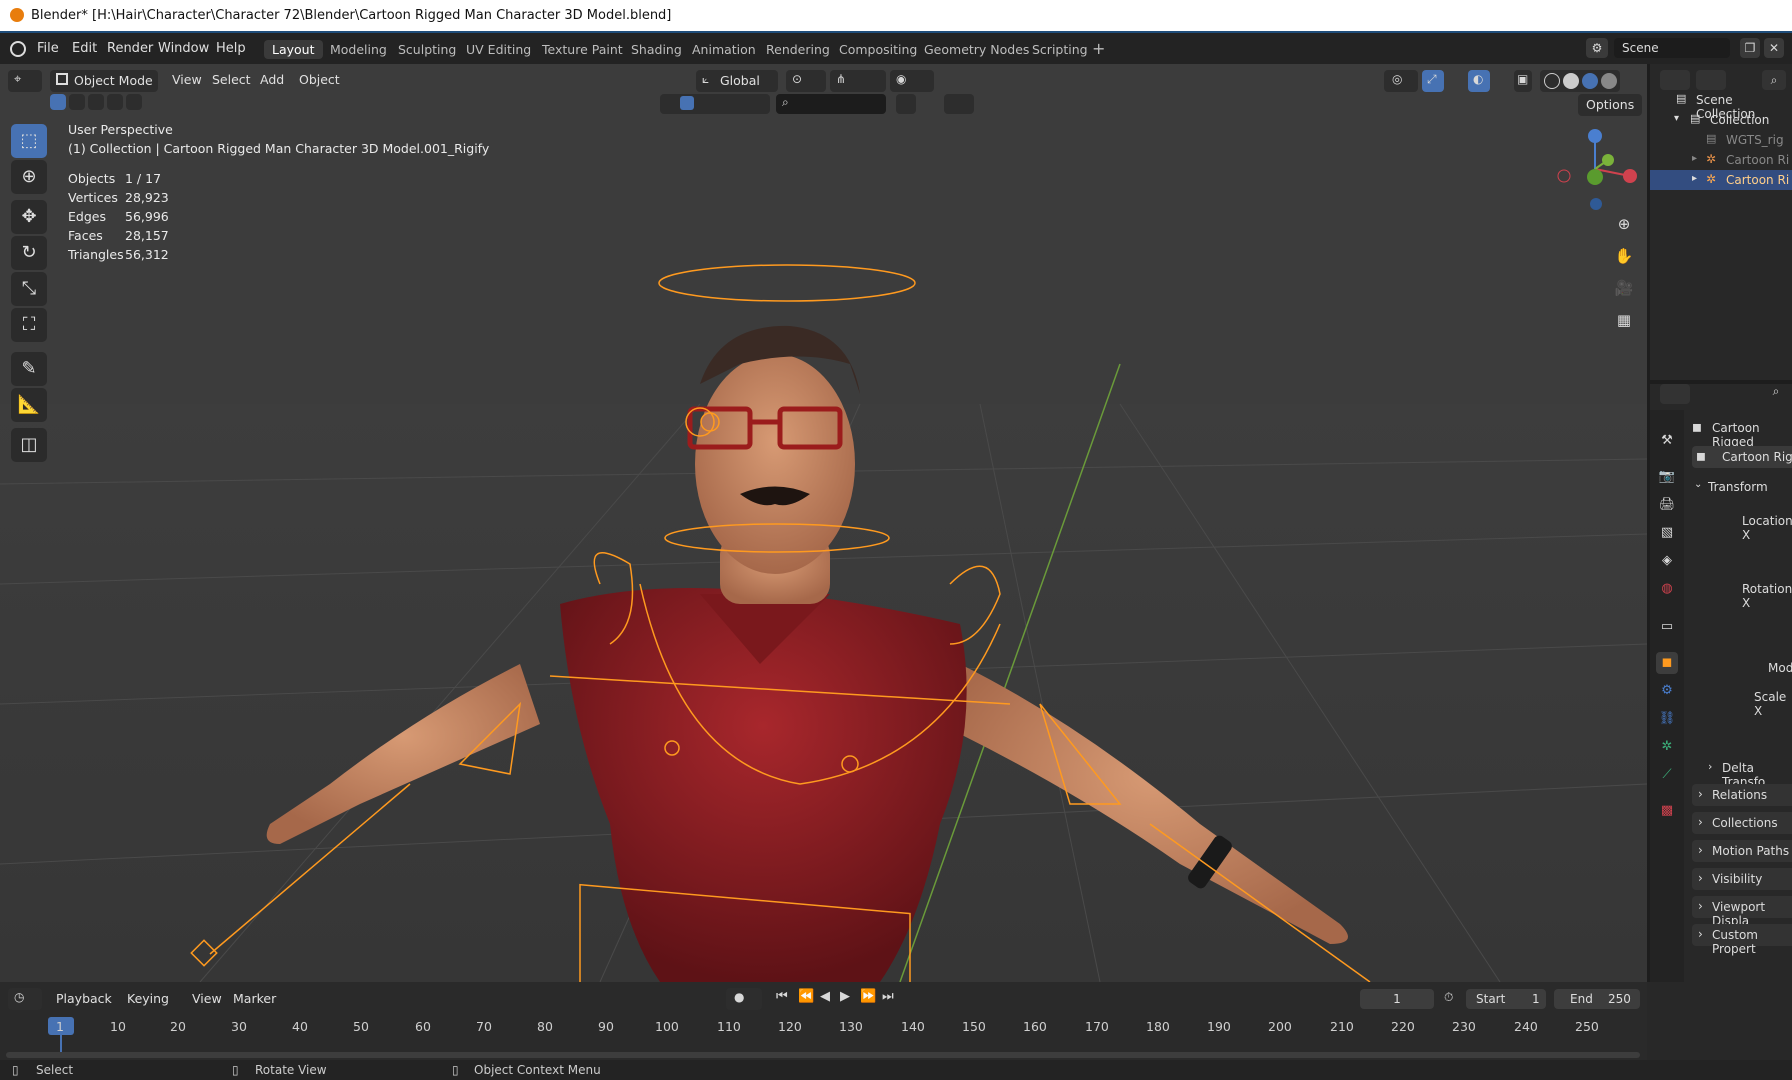  Describe the element at coordinates (1667, 533) in the screenshot. I see `view-layer-tab-icon: ▧` at that location.